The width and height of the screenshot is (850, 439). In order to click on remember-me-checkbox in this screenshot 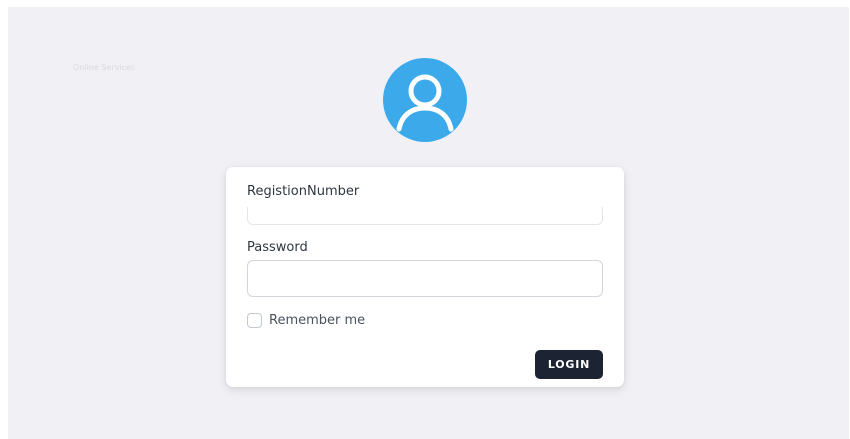, I will do `click(254, 320)`.